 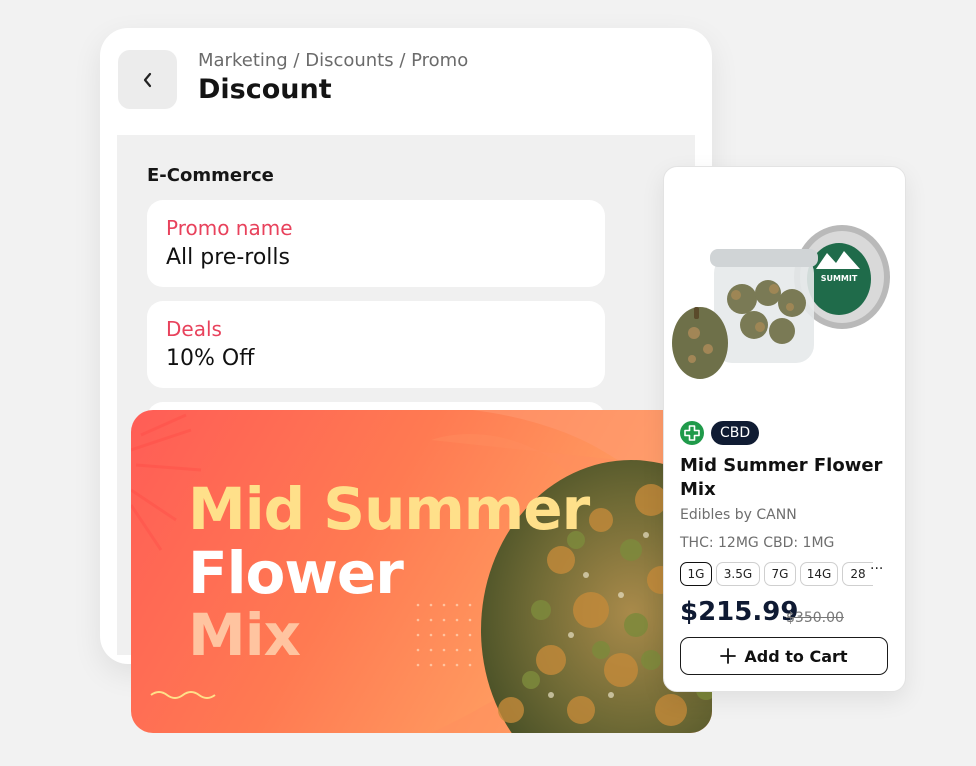 I want to click on chevron-left-icon, so click(x=147, y=79).